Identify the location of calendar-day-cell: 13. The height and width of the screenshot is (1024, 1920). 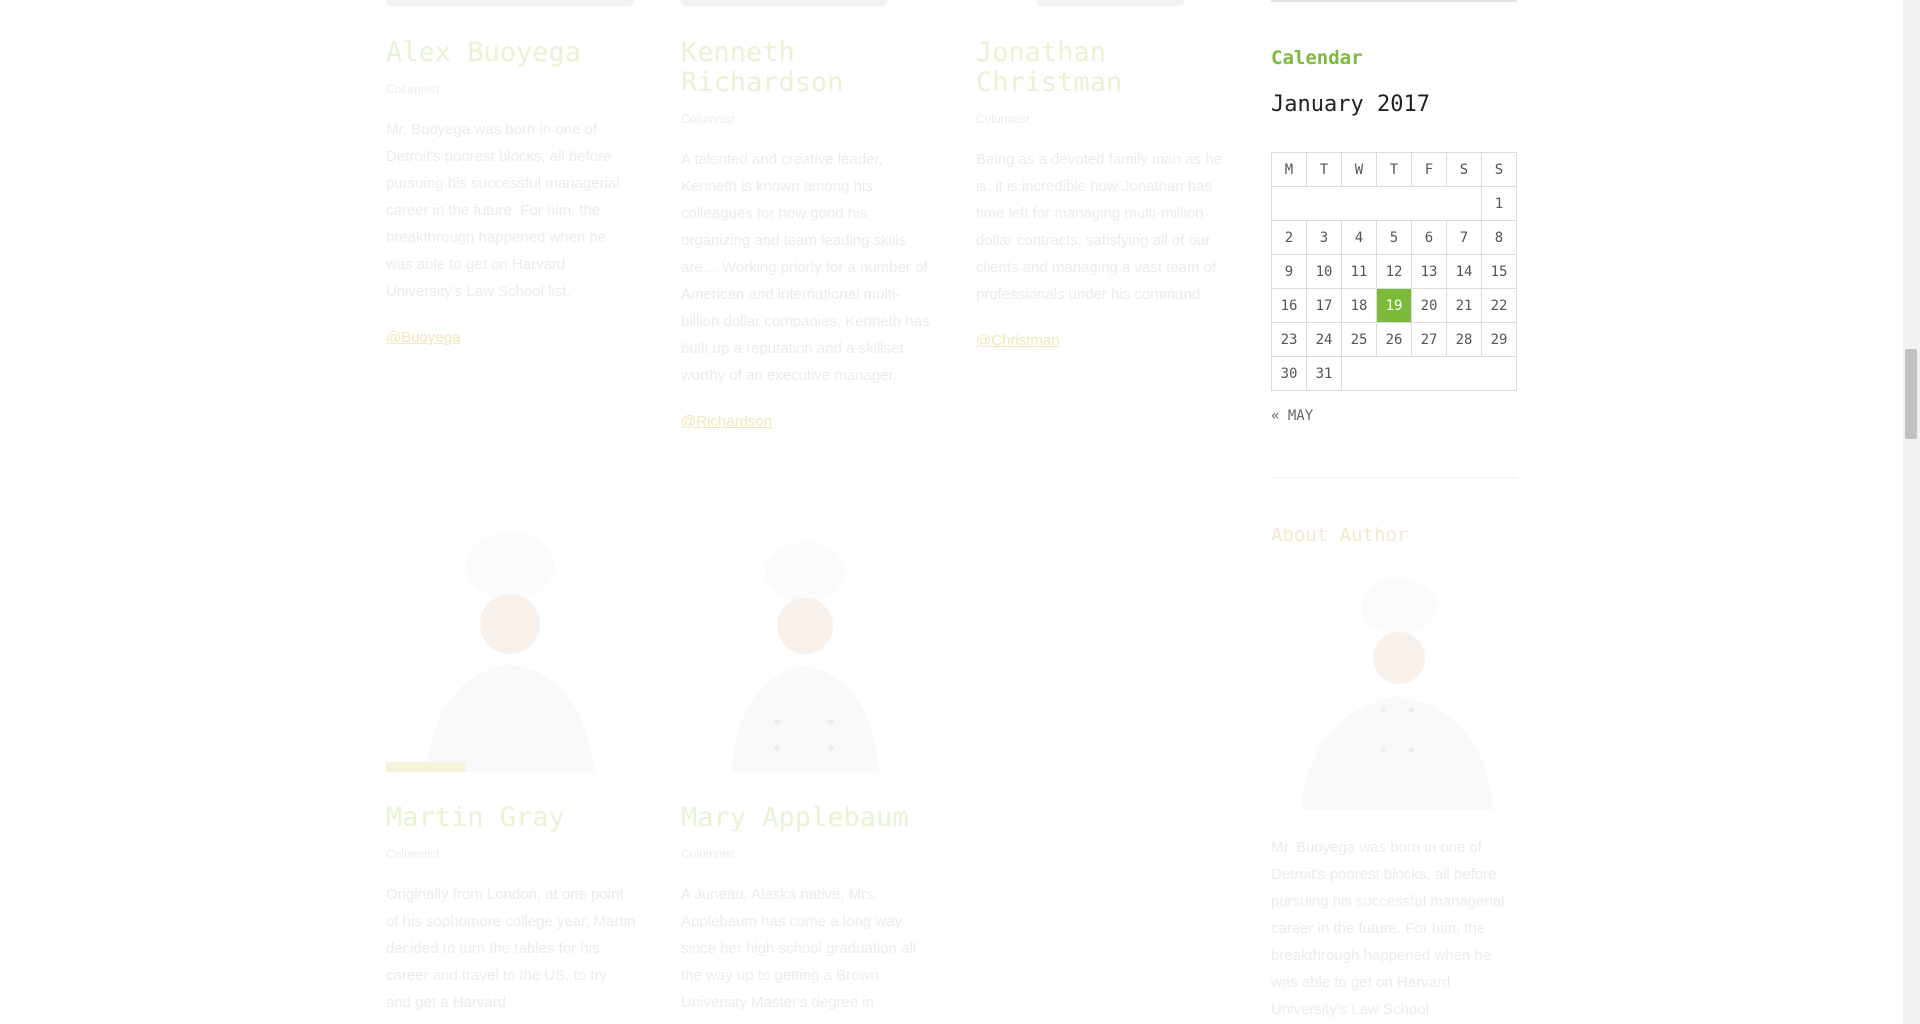
(1429, 271).